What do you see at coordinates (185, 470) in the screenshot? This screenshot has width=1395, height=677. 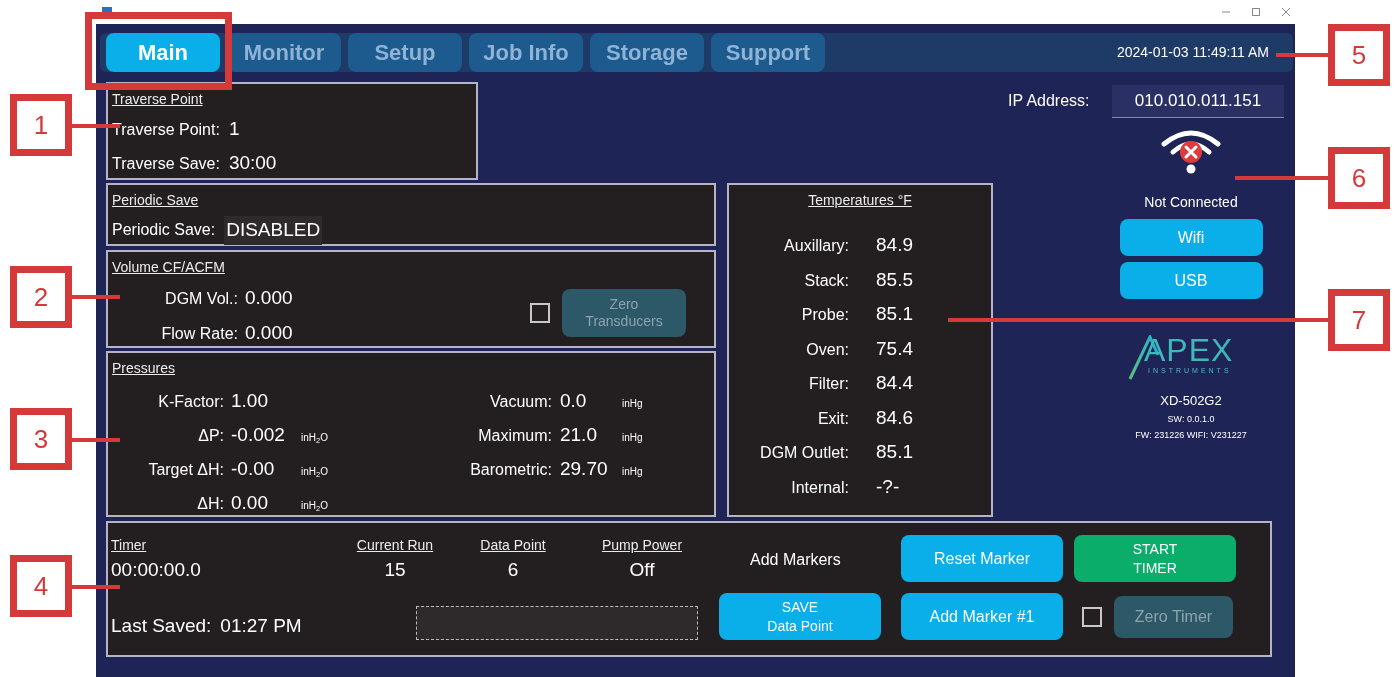 I see `field-label: Target ΔH:` at bounding box center [185, 470].